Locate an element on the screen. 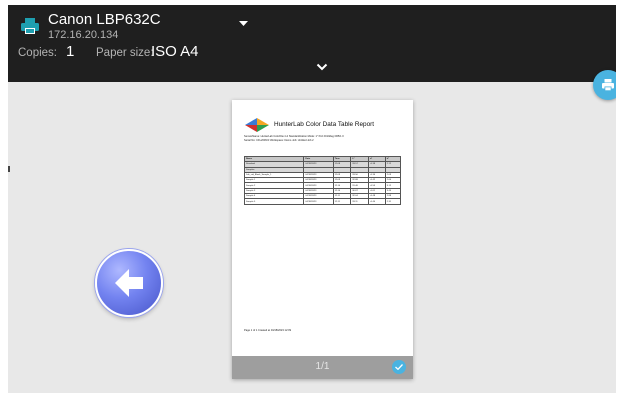 This screenshot has height=394, width=624. report-cell: -0.40 is located at coordinates (377, 201).